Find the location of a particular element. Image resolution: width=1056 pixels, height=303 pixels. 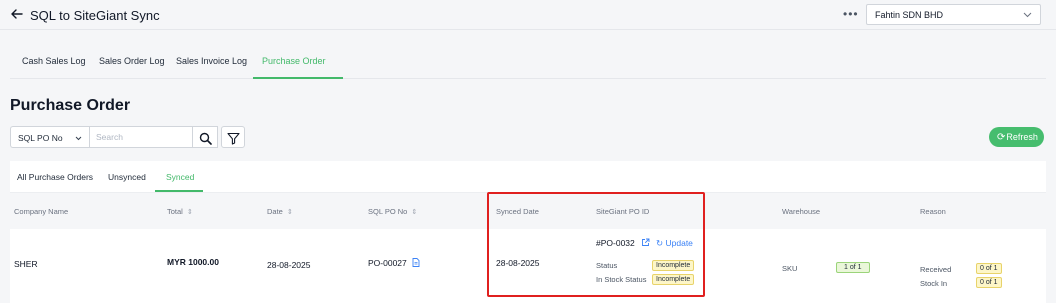

tab-all-purchase-orders: All Purchase Orders is located at coordinates (55, 177).